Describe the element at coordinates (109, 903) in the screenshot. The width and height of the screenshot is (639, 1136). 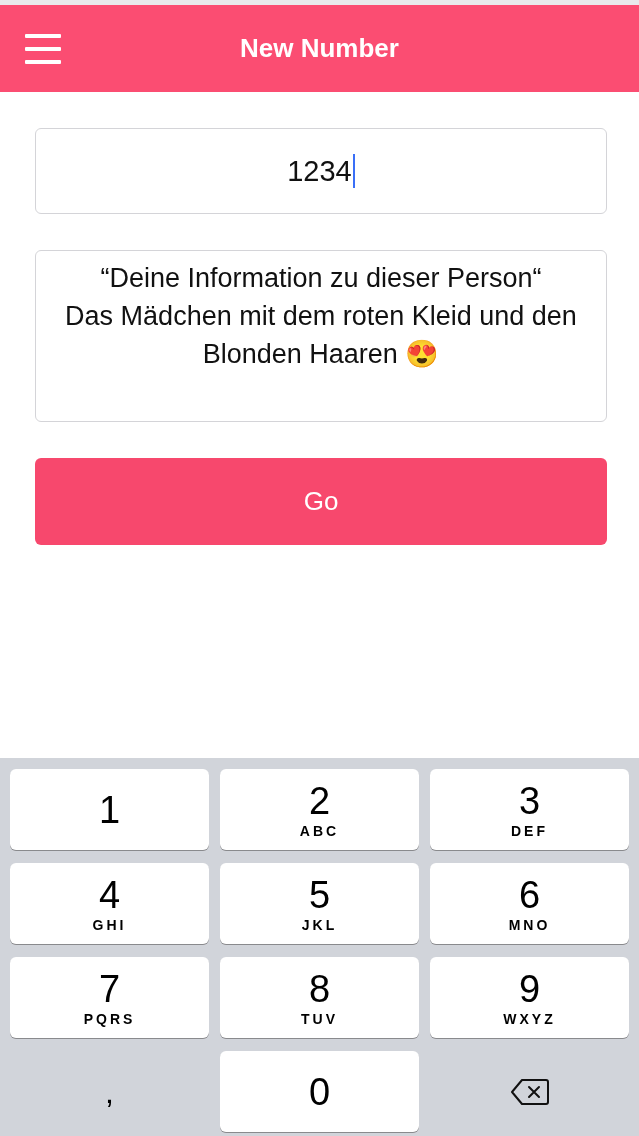
I see `keypad-key: 4 GHI` at that location.